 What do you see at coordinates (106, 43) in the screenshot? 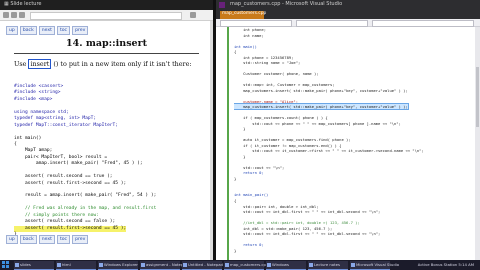
I see `slide-title: 14. map::insert` at bounding box center [106, 43].